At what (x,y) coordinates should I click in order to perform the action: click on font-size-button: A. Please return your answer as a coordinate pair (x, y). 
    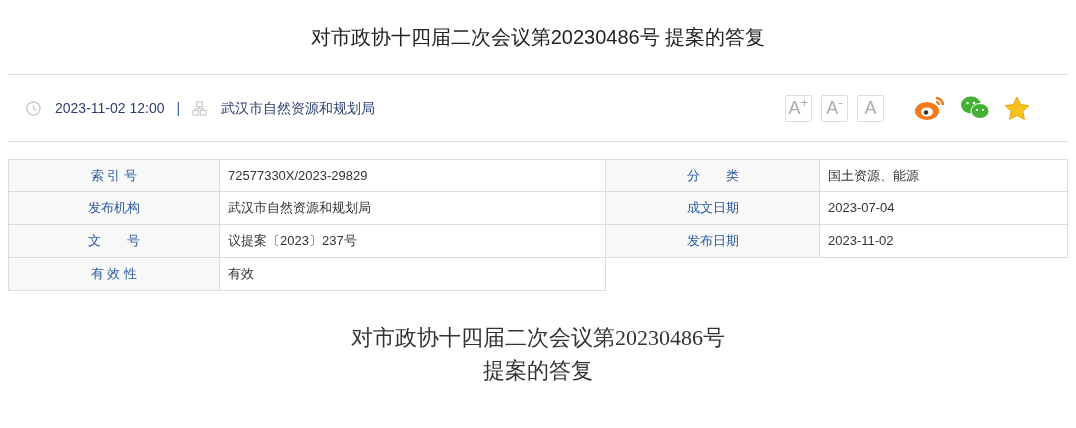
    Looking at the image, I should click on (870, 108).